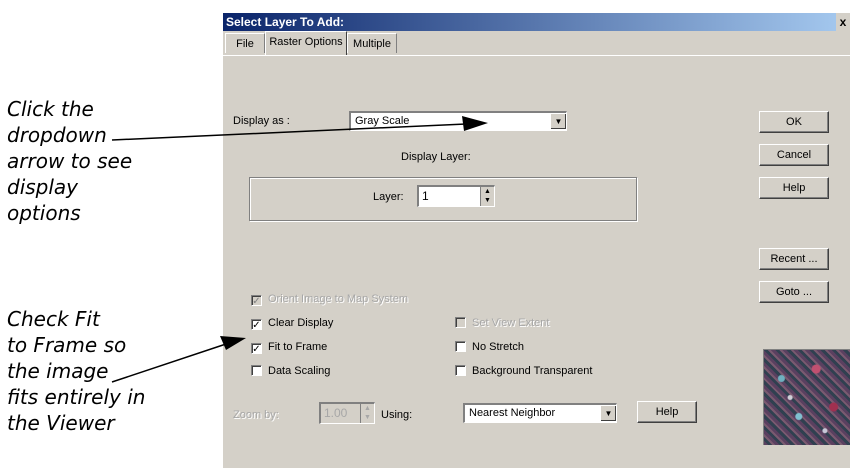  I want to click on tab-raster-options: Raster Options, so click(306, 43).